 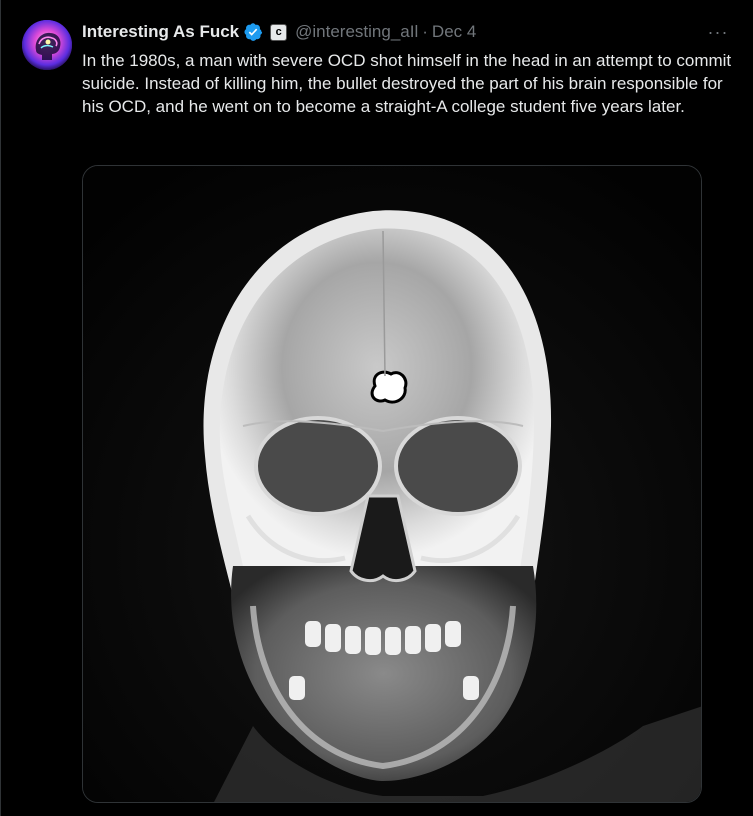 I want to click on avatar, so click(x=47, y=45).